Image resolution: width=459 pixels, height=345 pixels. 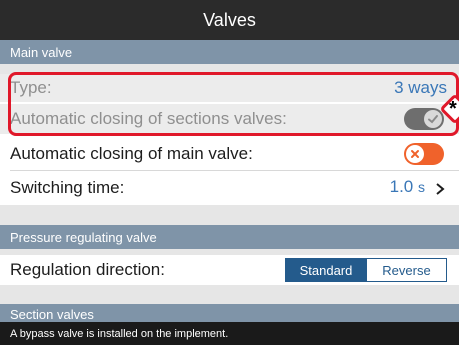 What do you see at coordinates (131, 153) in the screenshot?
I see `auto-close-main-label: Automatic closing of main valve:` at bounding box center [131, 153].